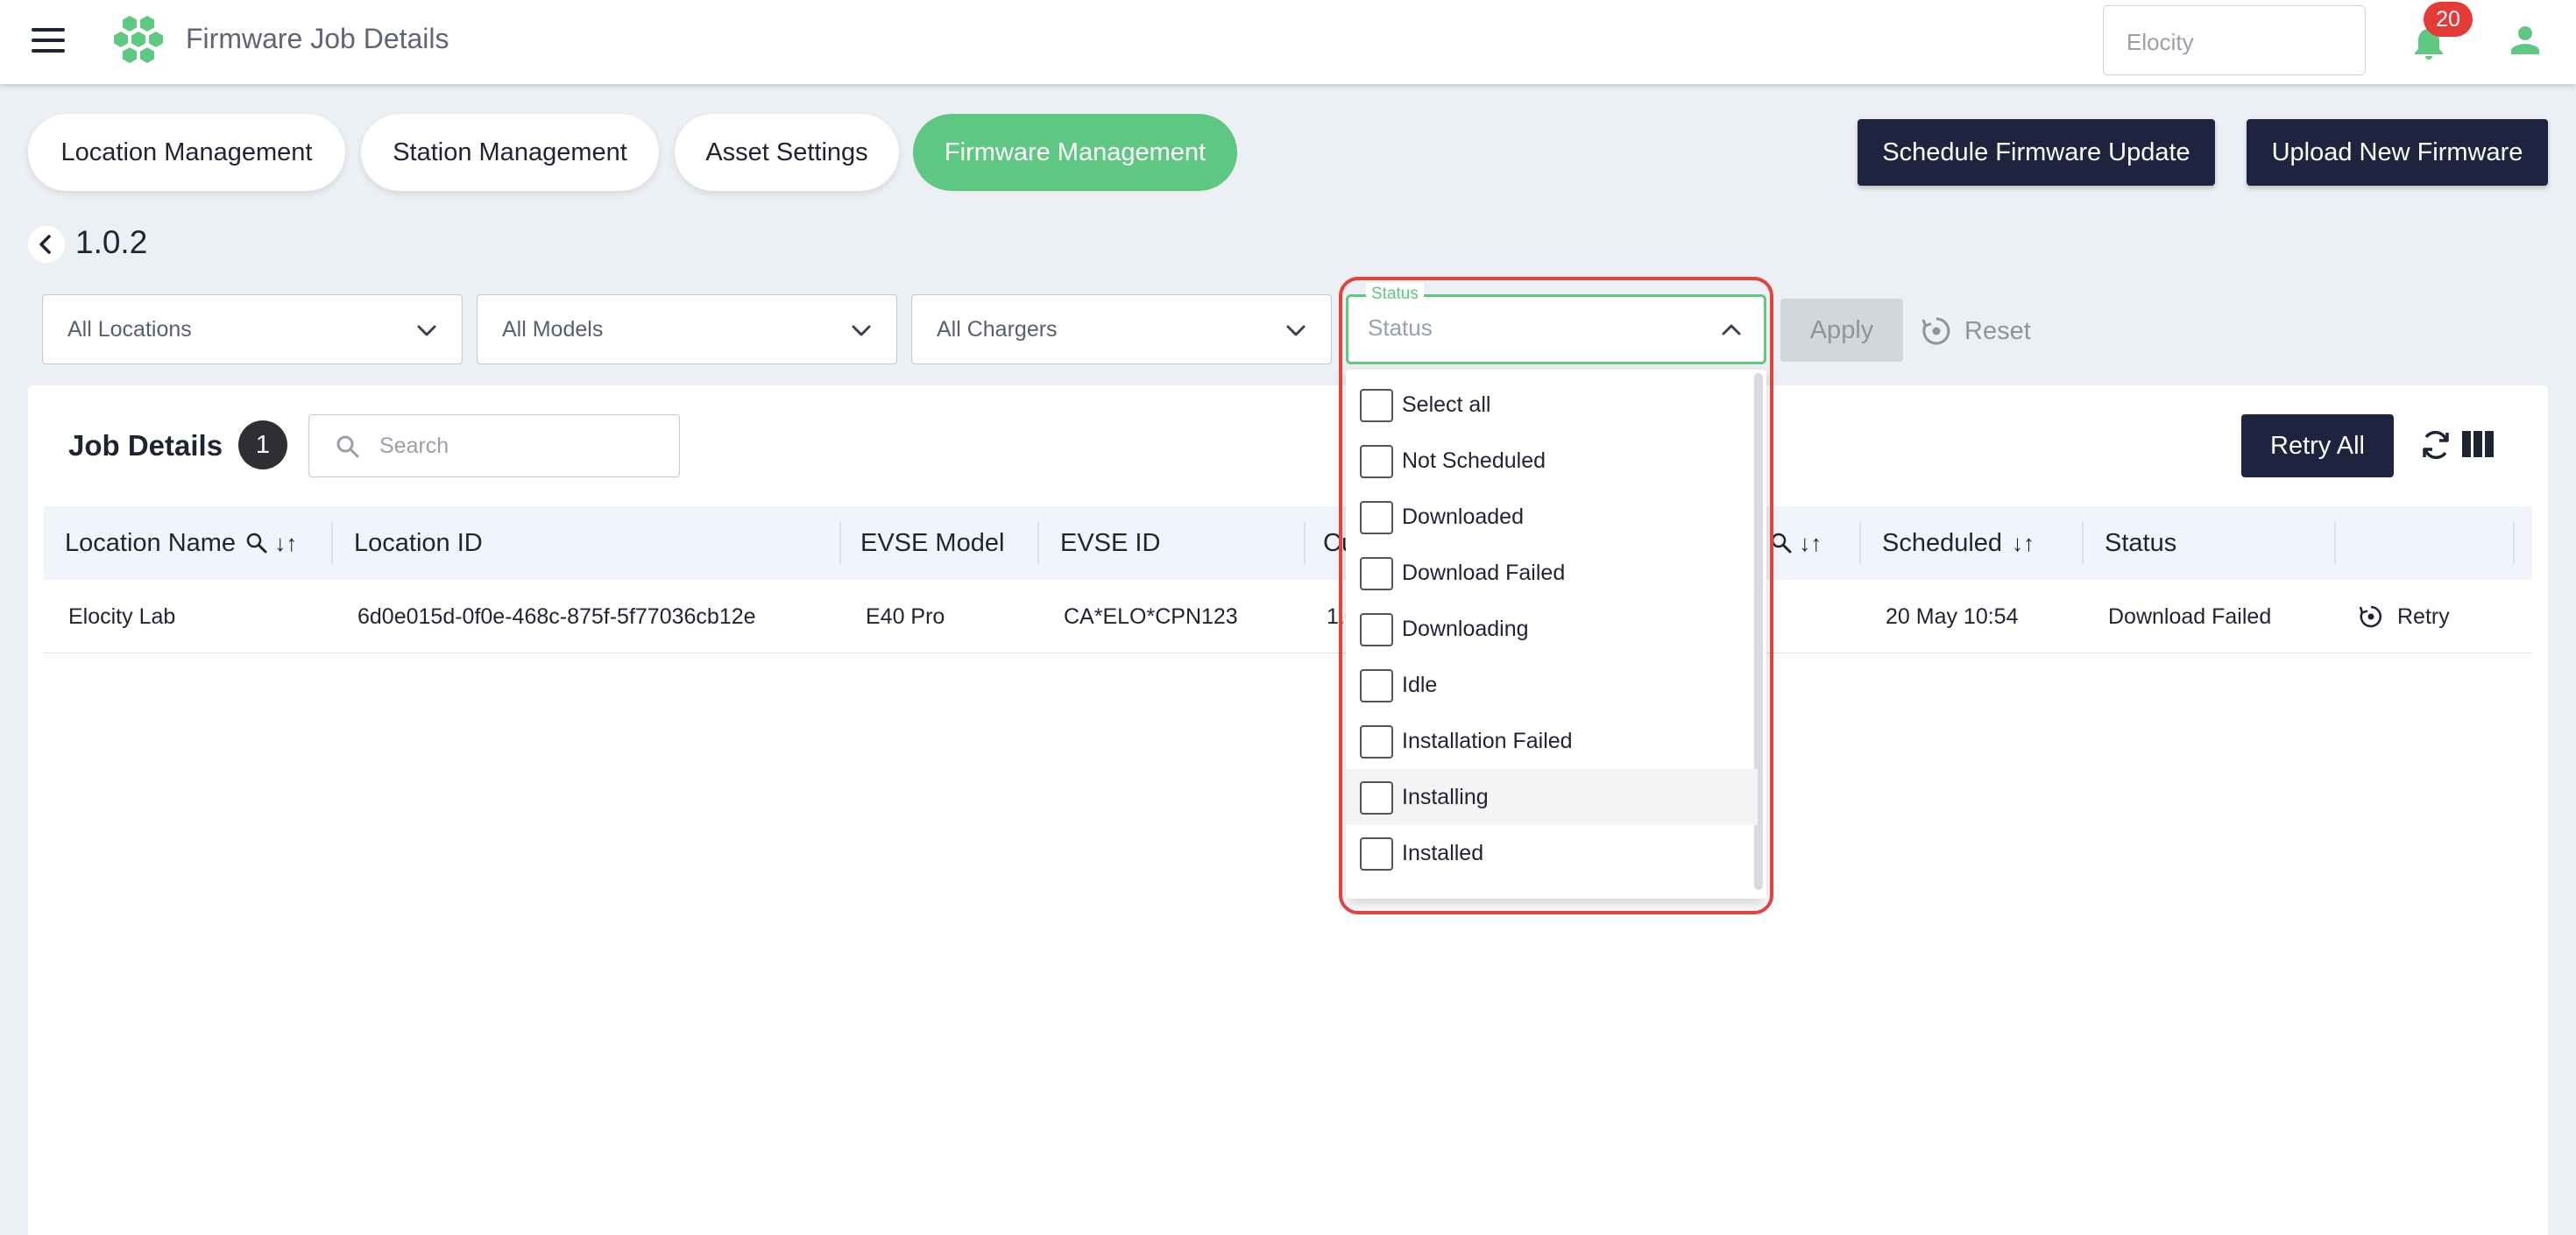  Describe the element at coordinates (1552, 461) in the screenshot. I see `option-not-scheduled: Not Scheduled` at that location.